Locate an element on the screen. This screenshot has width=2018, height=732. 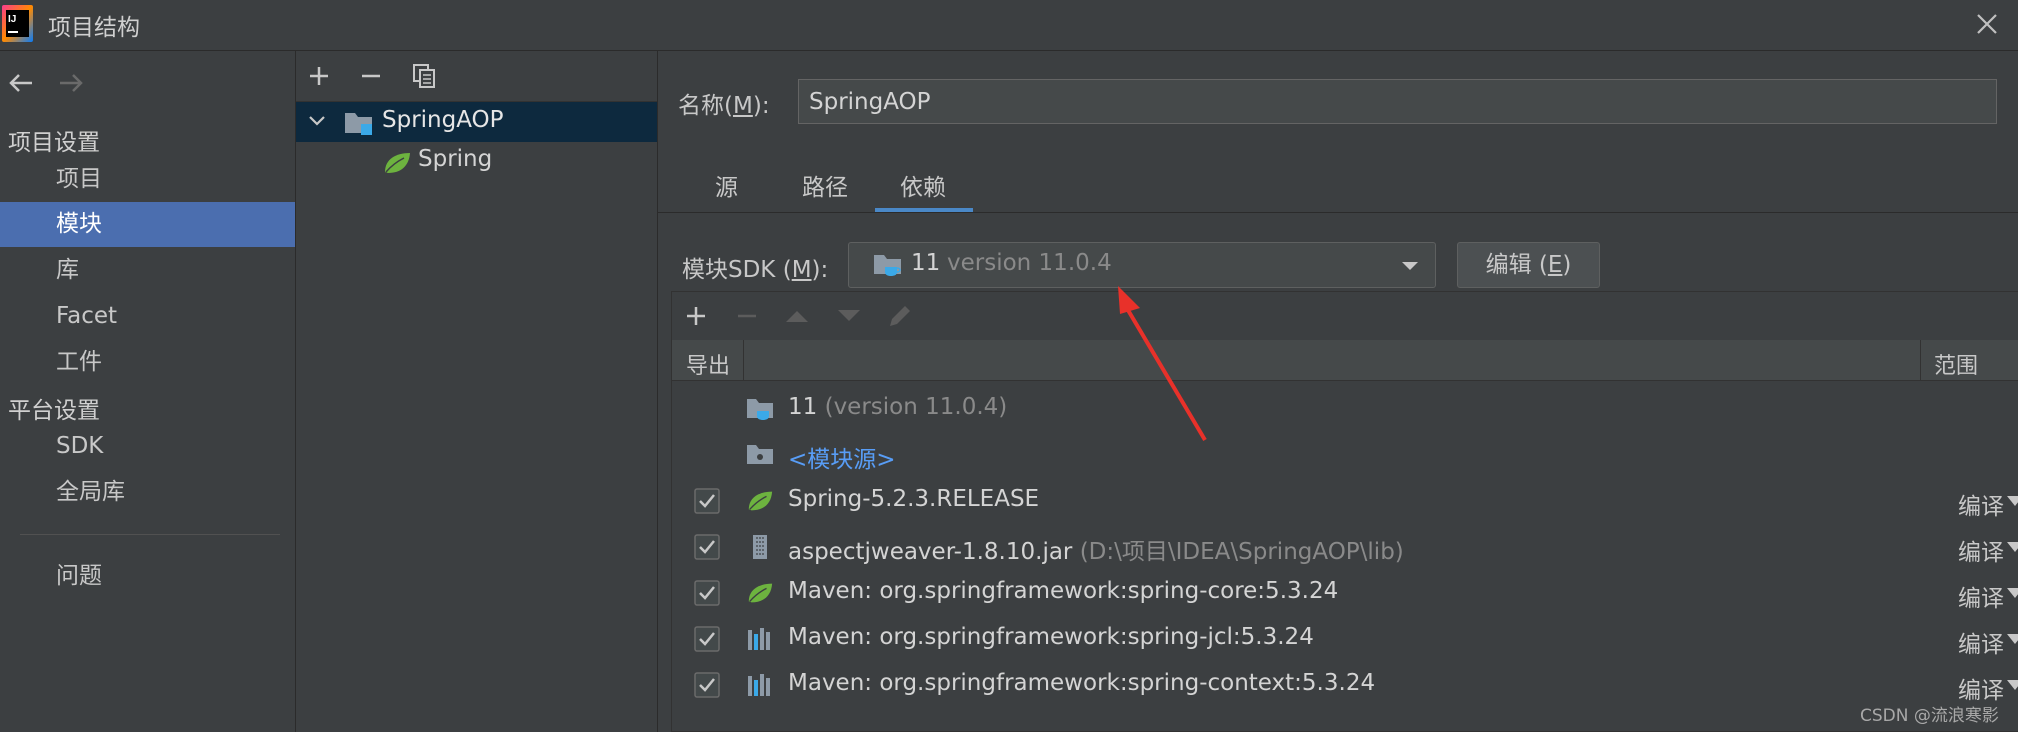
tab-sources: 源 is located at coordinates (726, 185).